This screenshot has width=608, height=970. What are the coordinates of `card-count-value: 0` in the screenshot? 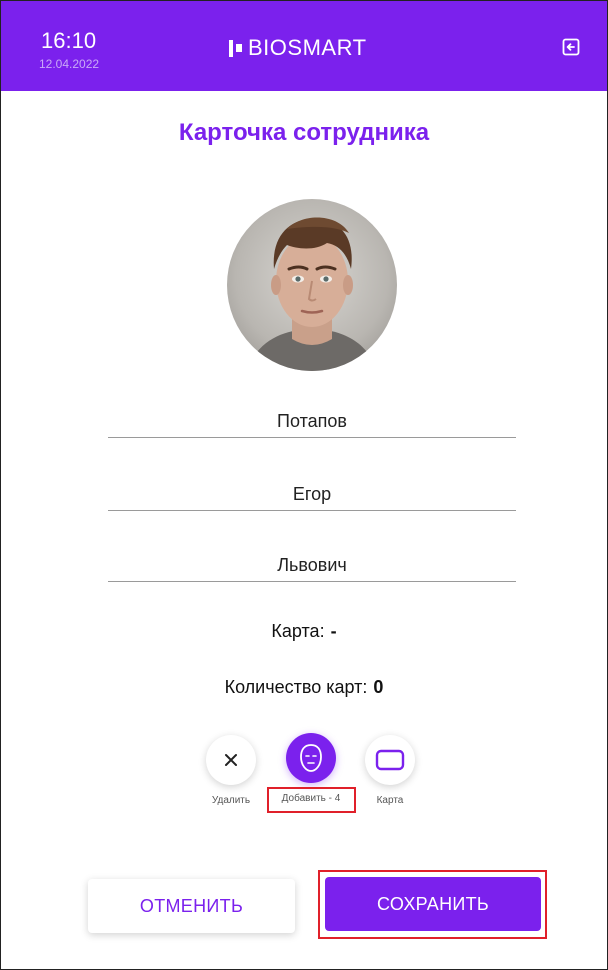 It's located at (378, 687).